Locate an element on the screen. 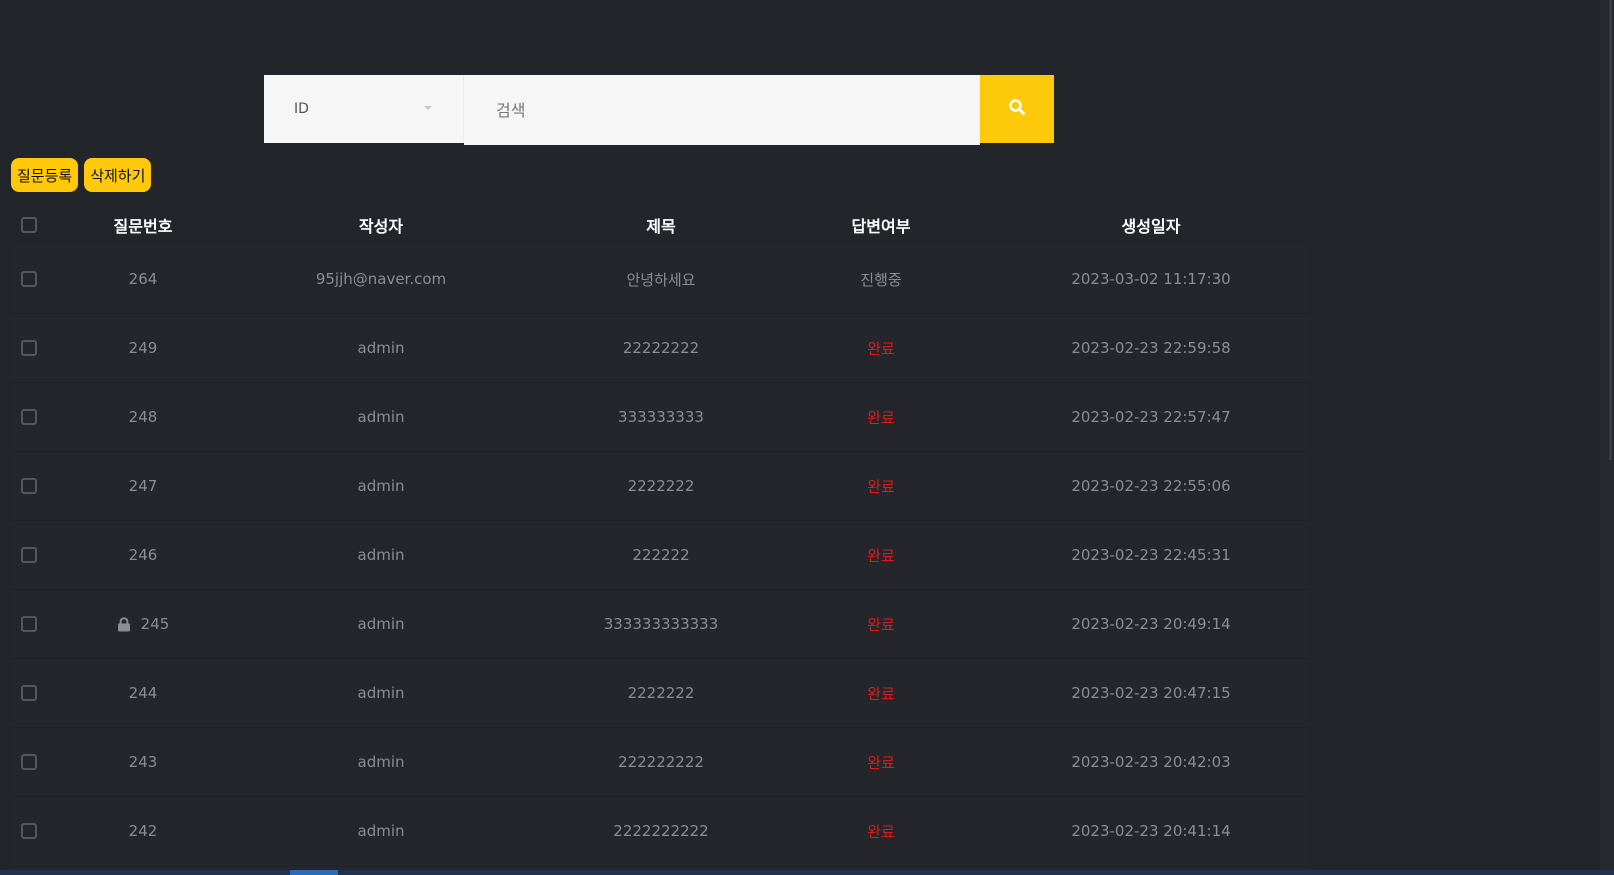  row-created-date: 2023-02-23 22:59:58 is located at coordinates (1151, 348).